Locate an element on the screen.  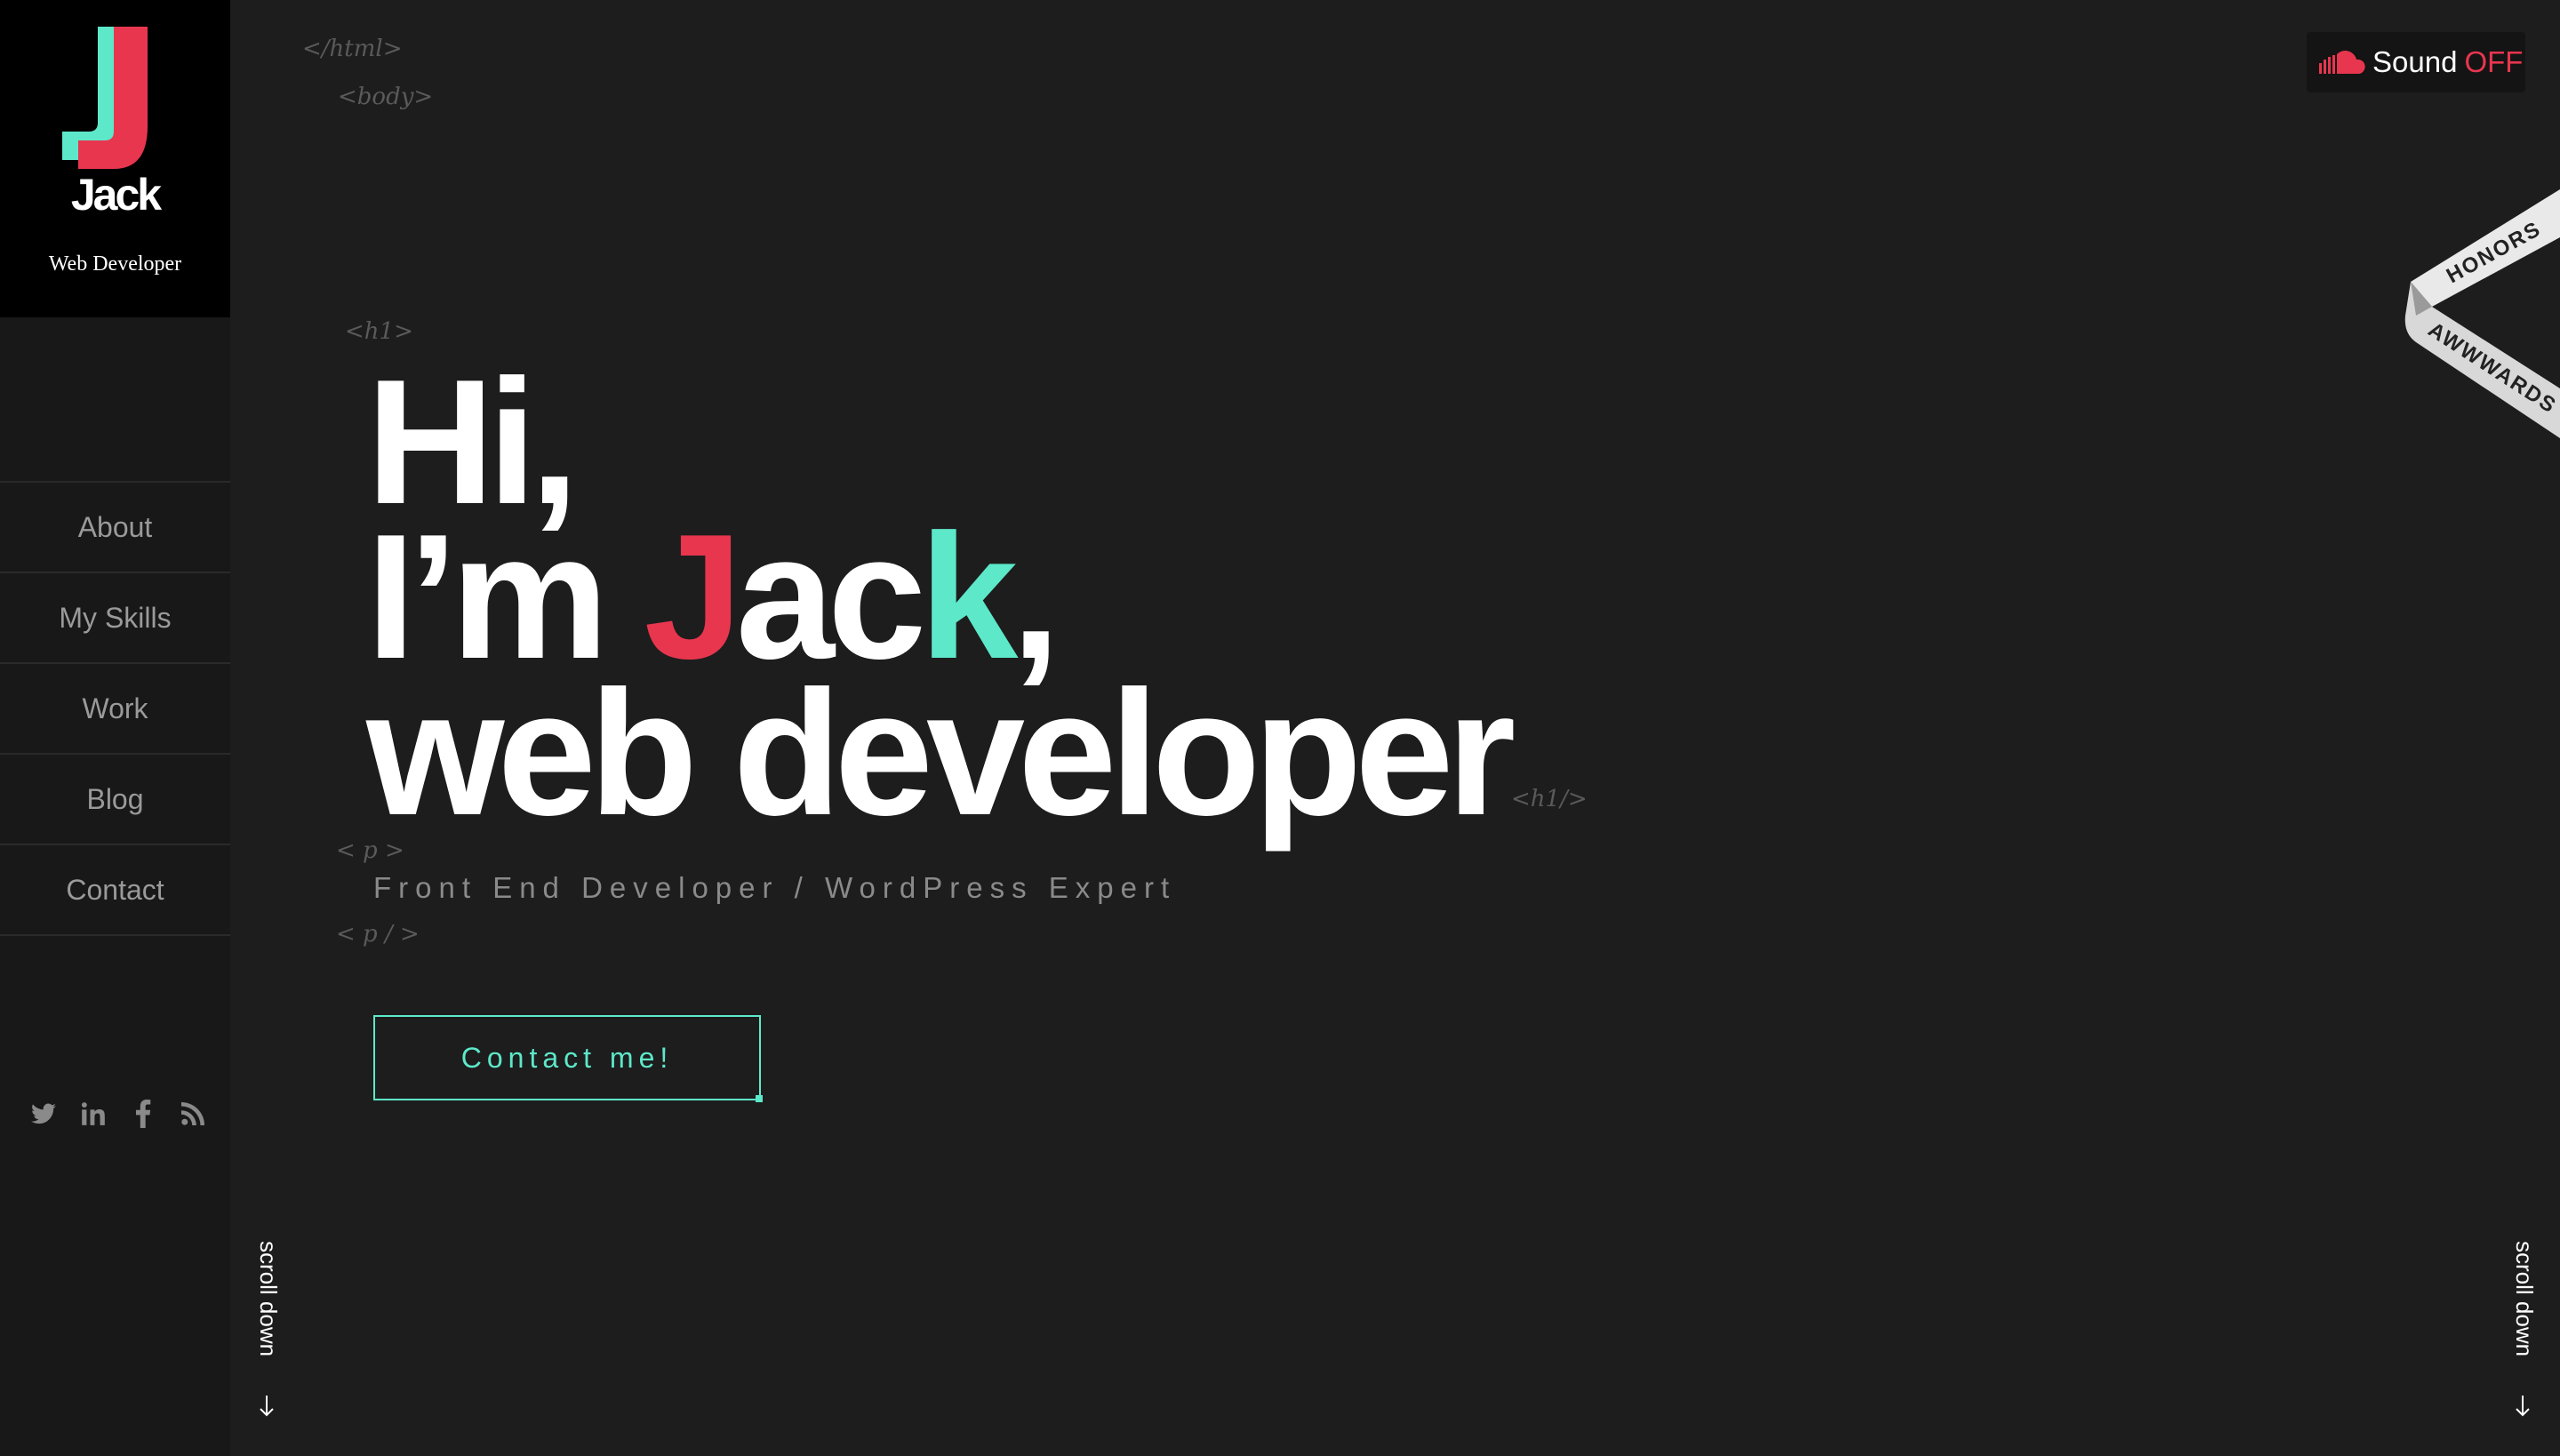
nav-item-contact: Contact is located at coordinates (115, 890).